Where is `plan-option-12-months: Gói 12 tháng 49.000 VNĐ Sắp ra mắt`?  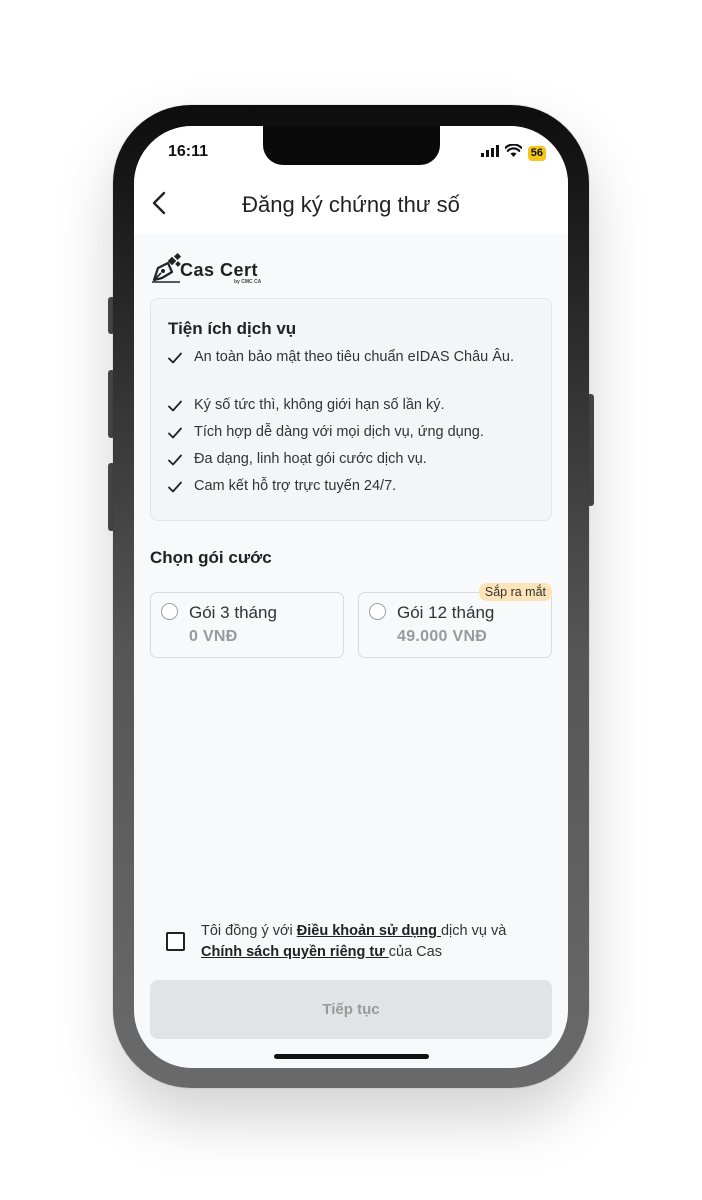 plan-option-12-months: Gói 12 tháng 49.000 VNĐ Sắp ra mắt is located at coordinates (455, 620).